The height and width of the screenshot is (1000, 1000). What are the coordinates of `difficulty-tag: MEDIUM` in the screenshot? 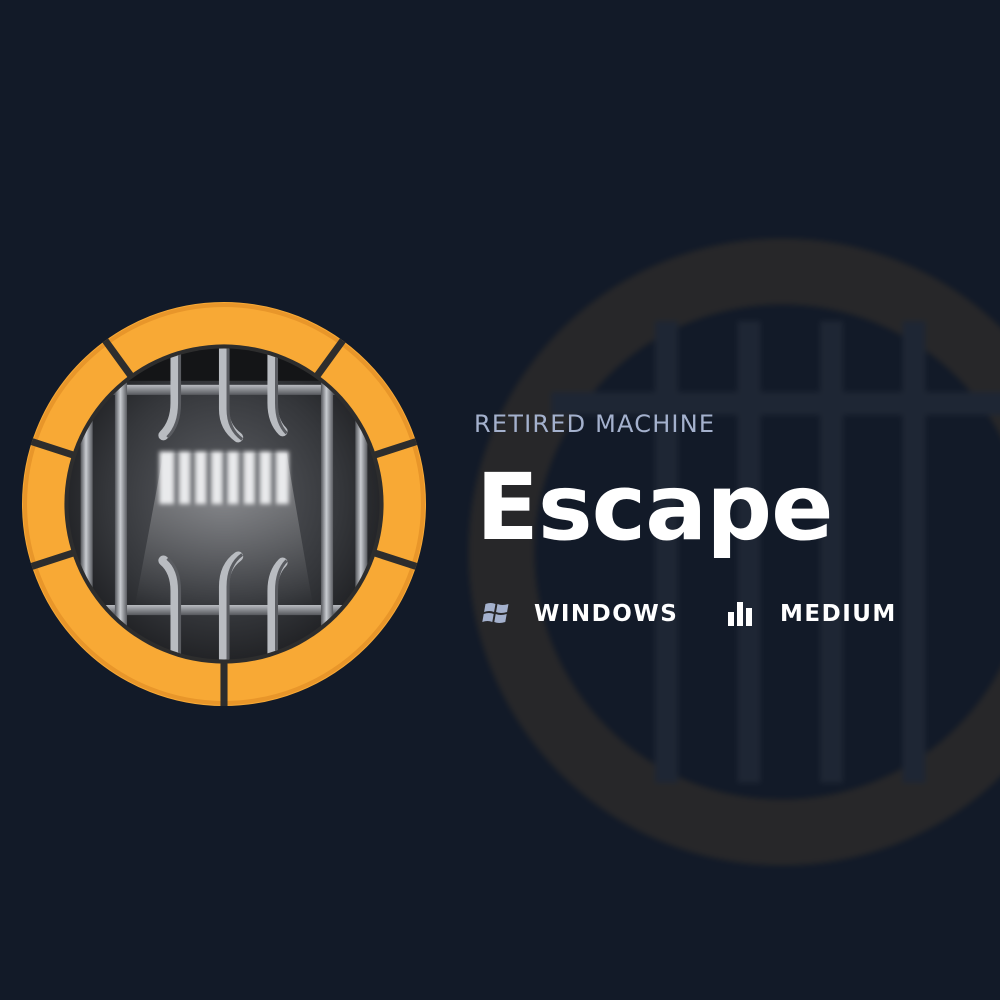 It's located at (811, 614).